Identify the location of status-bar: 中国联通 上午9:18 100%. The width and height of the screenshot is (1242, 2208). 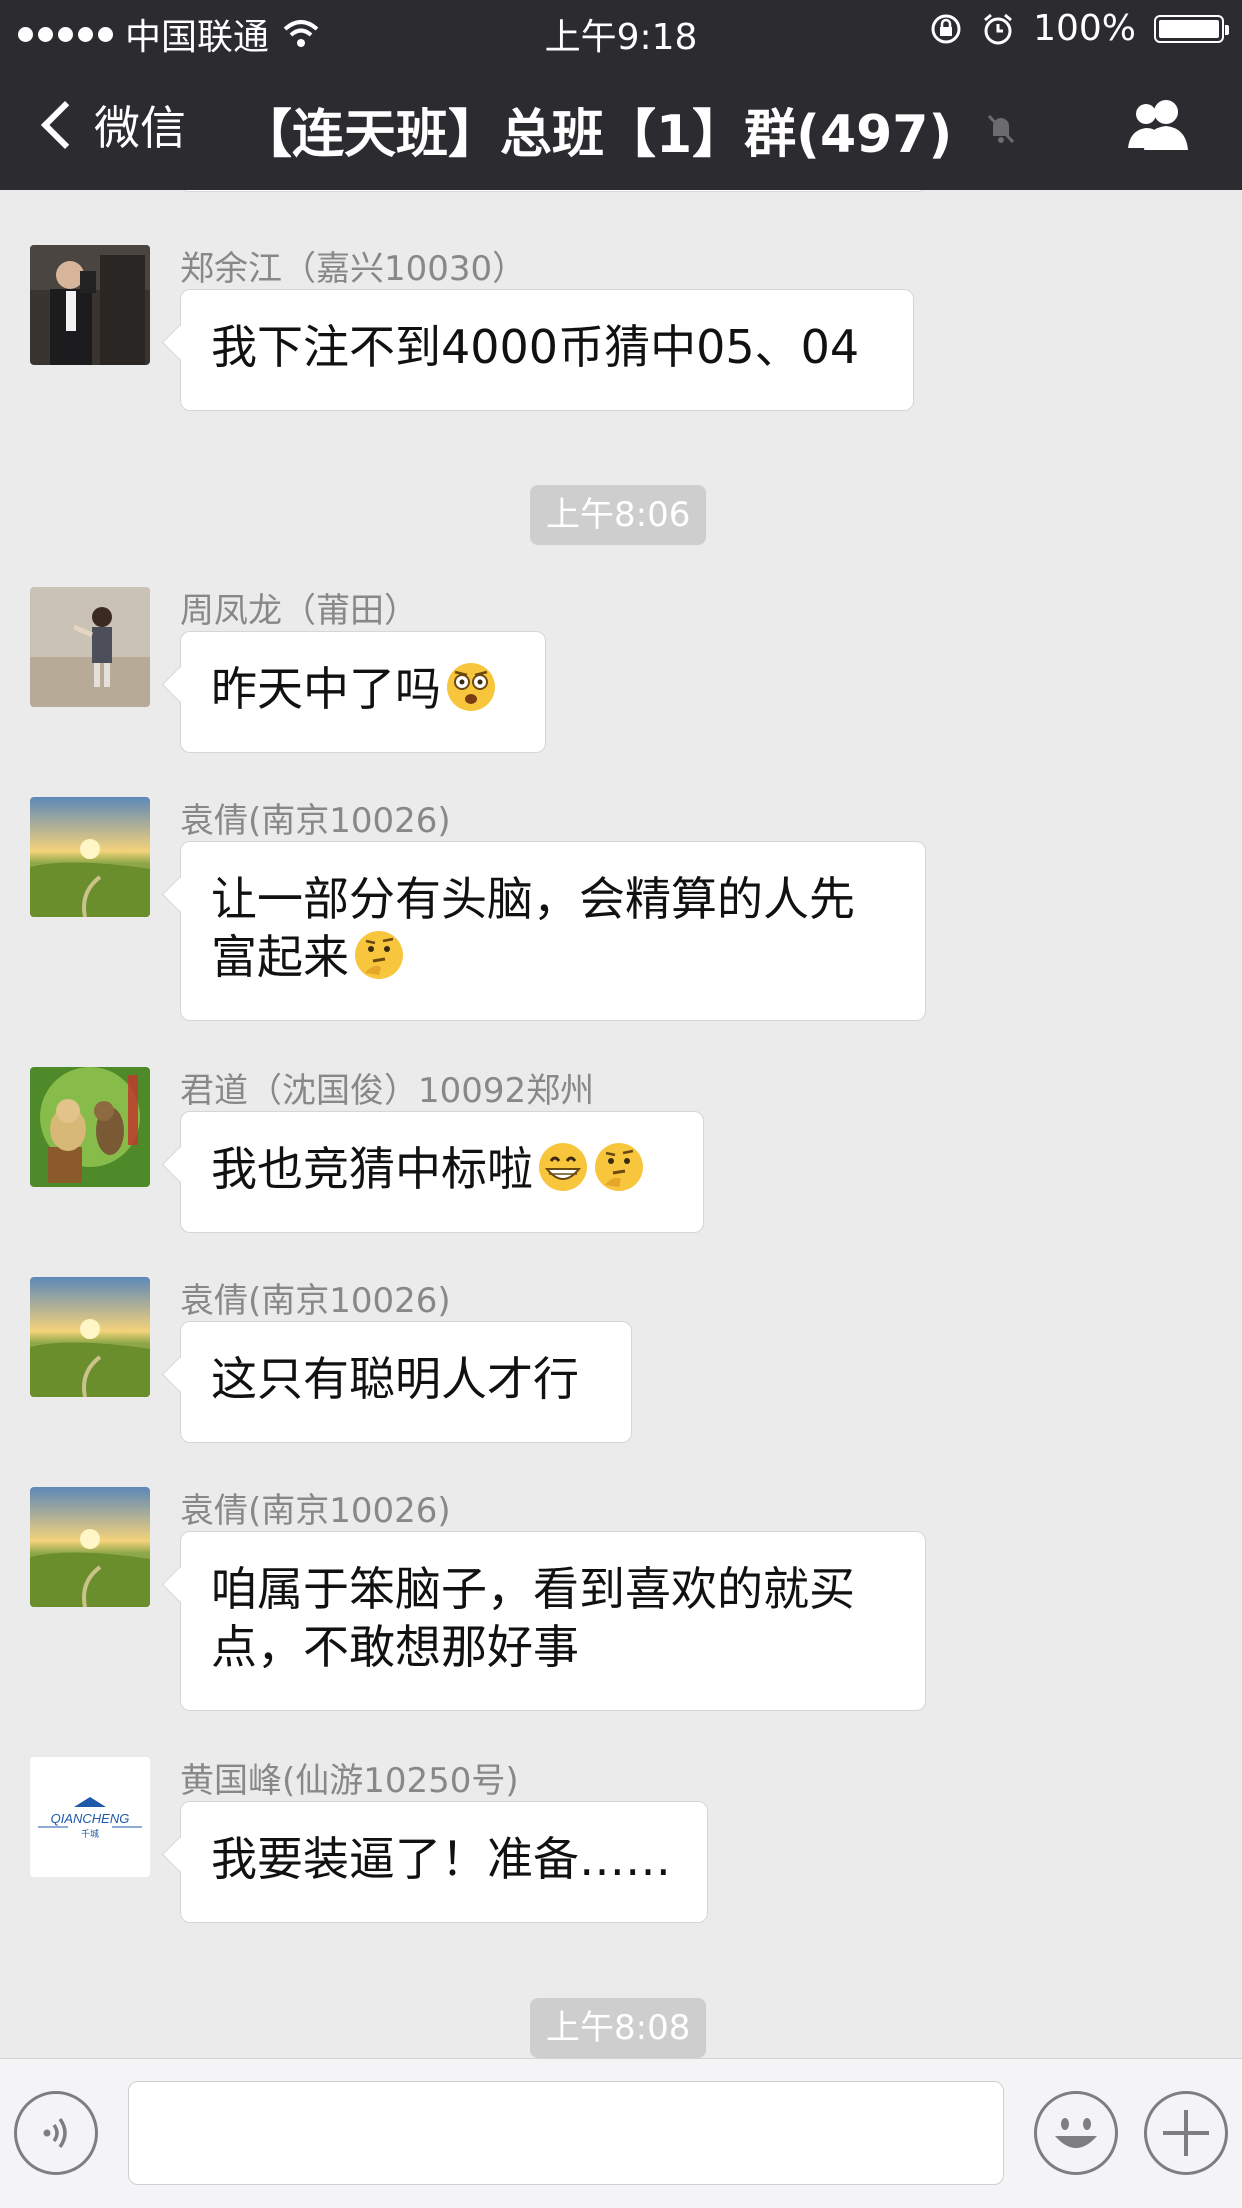
(621, 31).